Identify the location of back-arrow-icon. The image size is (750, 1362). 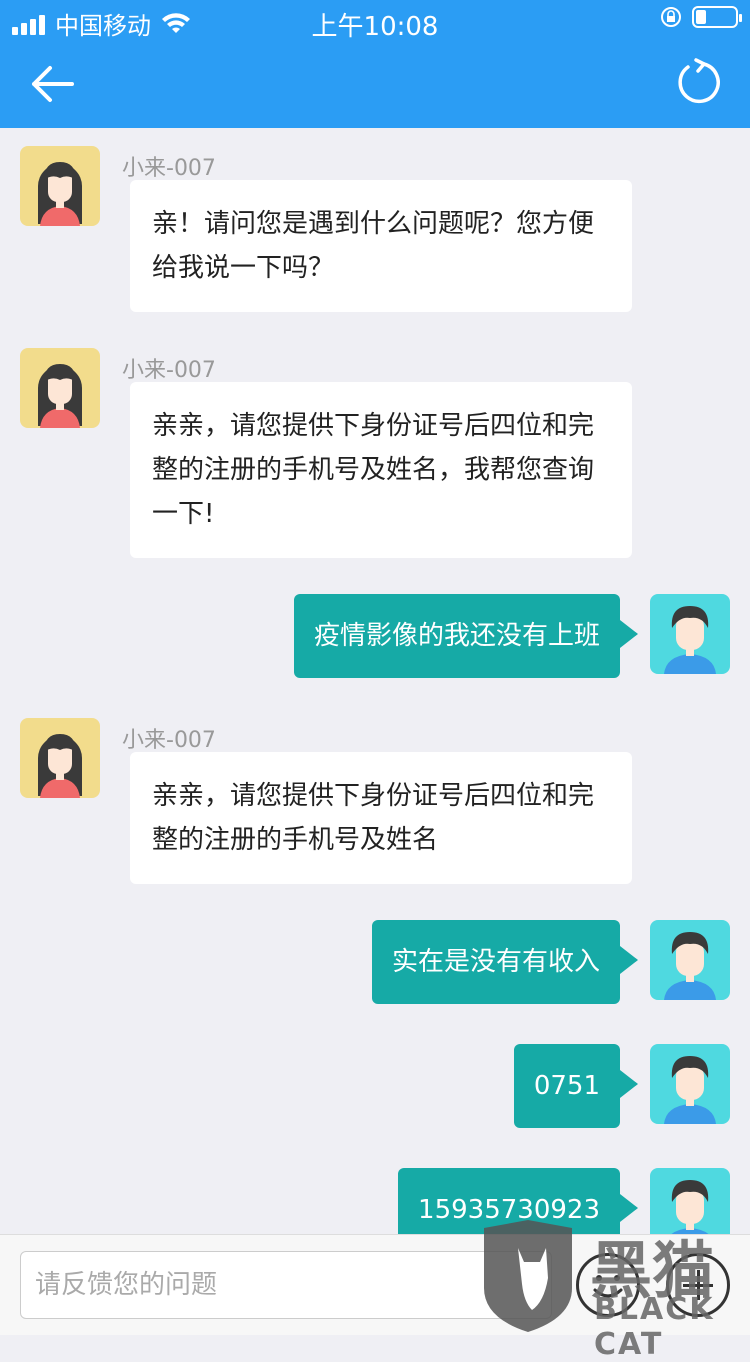
(52, 84).